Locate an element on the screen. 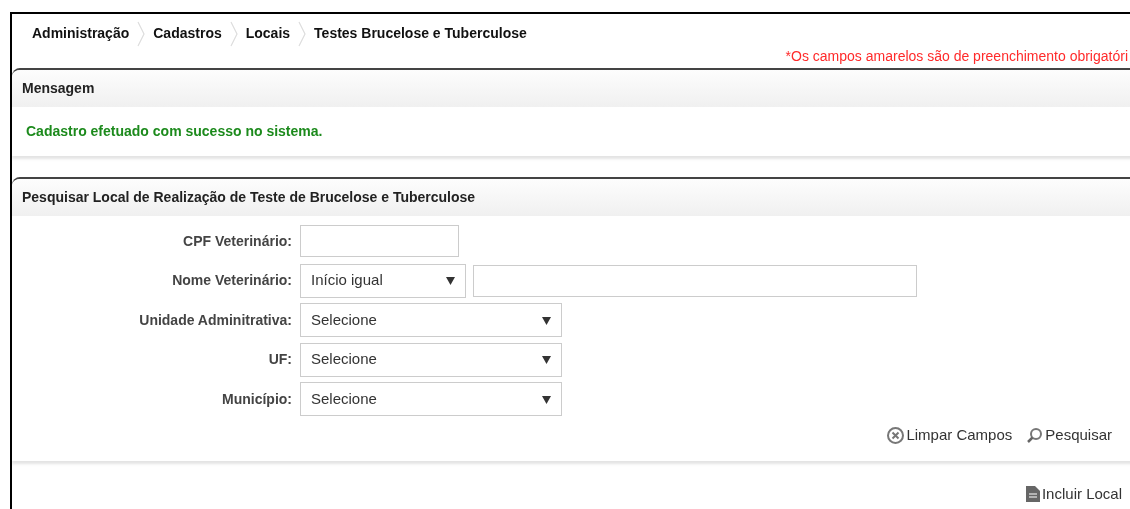 The width and height of the screenshot is (1130, 509). success-message: Cadastro efetuado com sucesso no sistema. is located at coordinates (174, 131).